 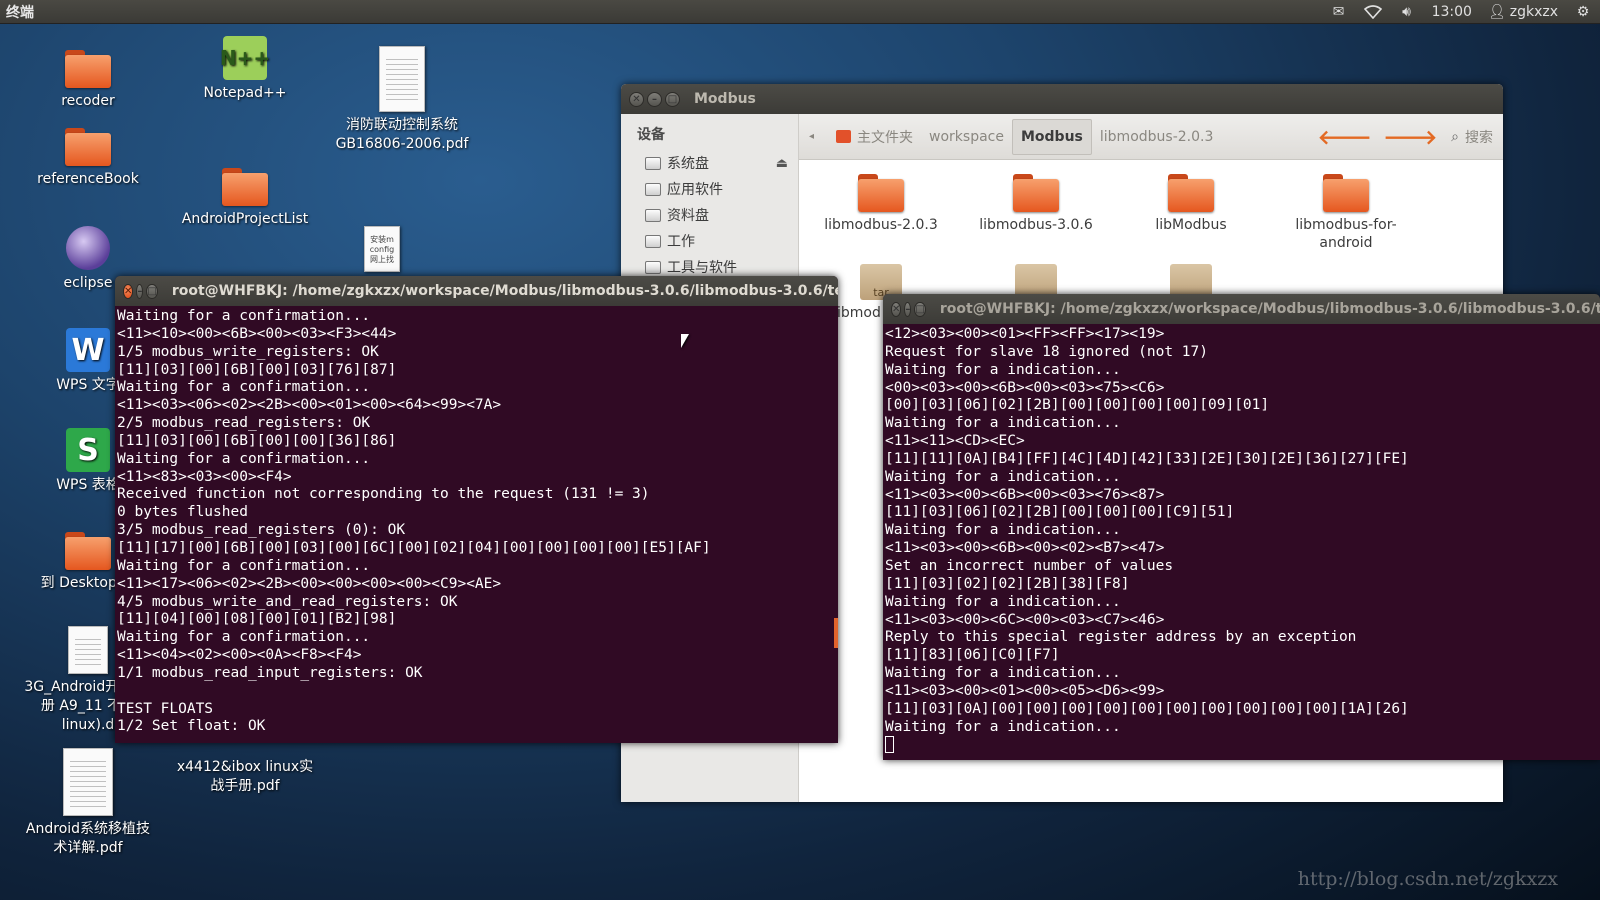 I want to click on terminal-line: 4/5 modbus_write_and_read_registers: OK, so click(x=287, y=601).